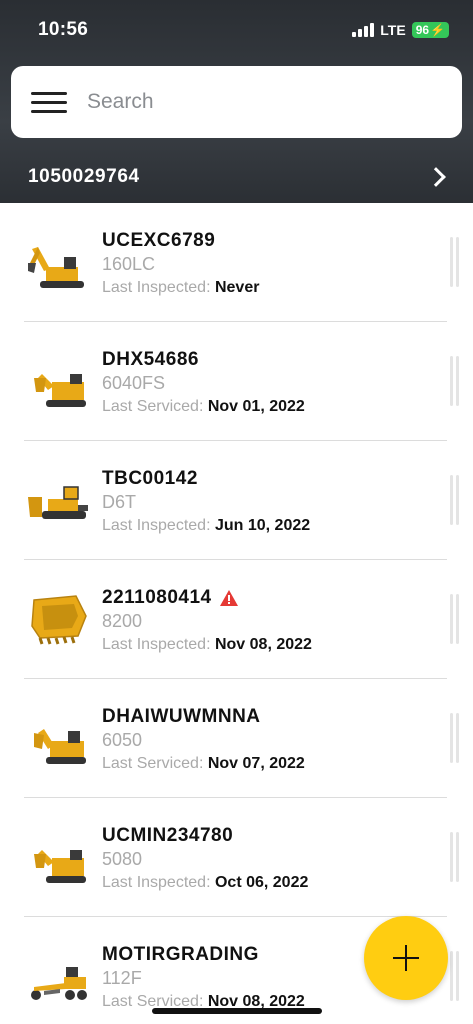 The width and height of the screenshot is (473, 1024). I want to click on asset-list-item: UCEXC6789 160LC Last Inspected: Never, so click(236, 262).